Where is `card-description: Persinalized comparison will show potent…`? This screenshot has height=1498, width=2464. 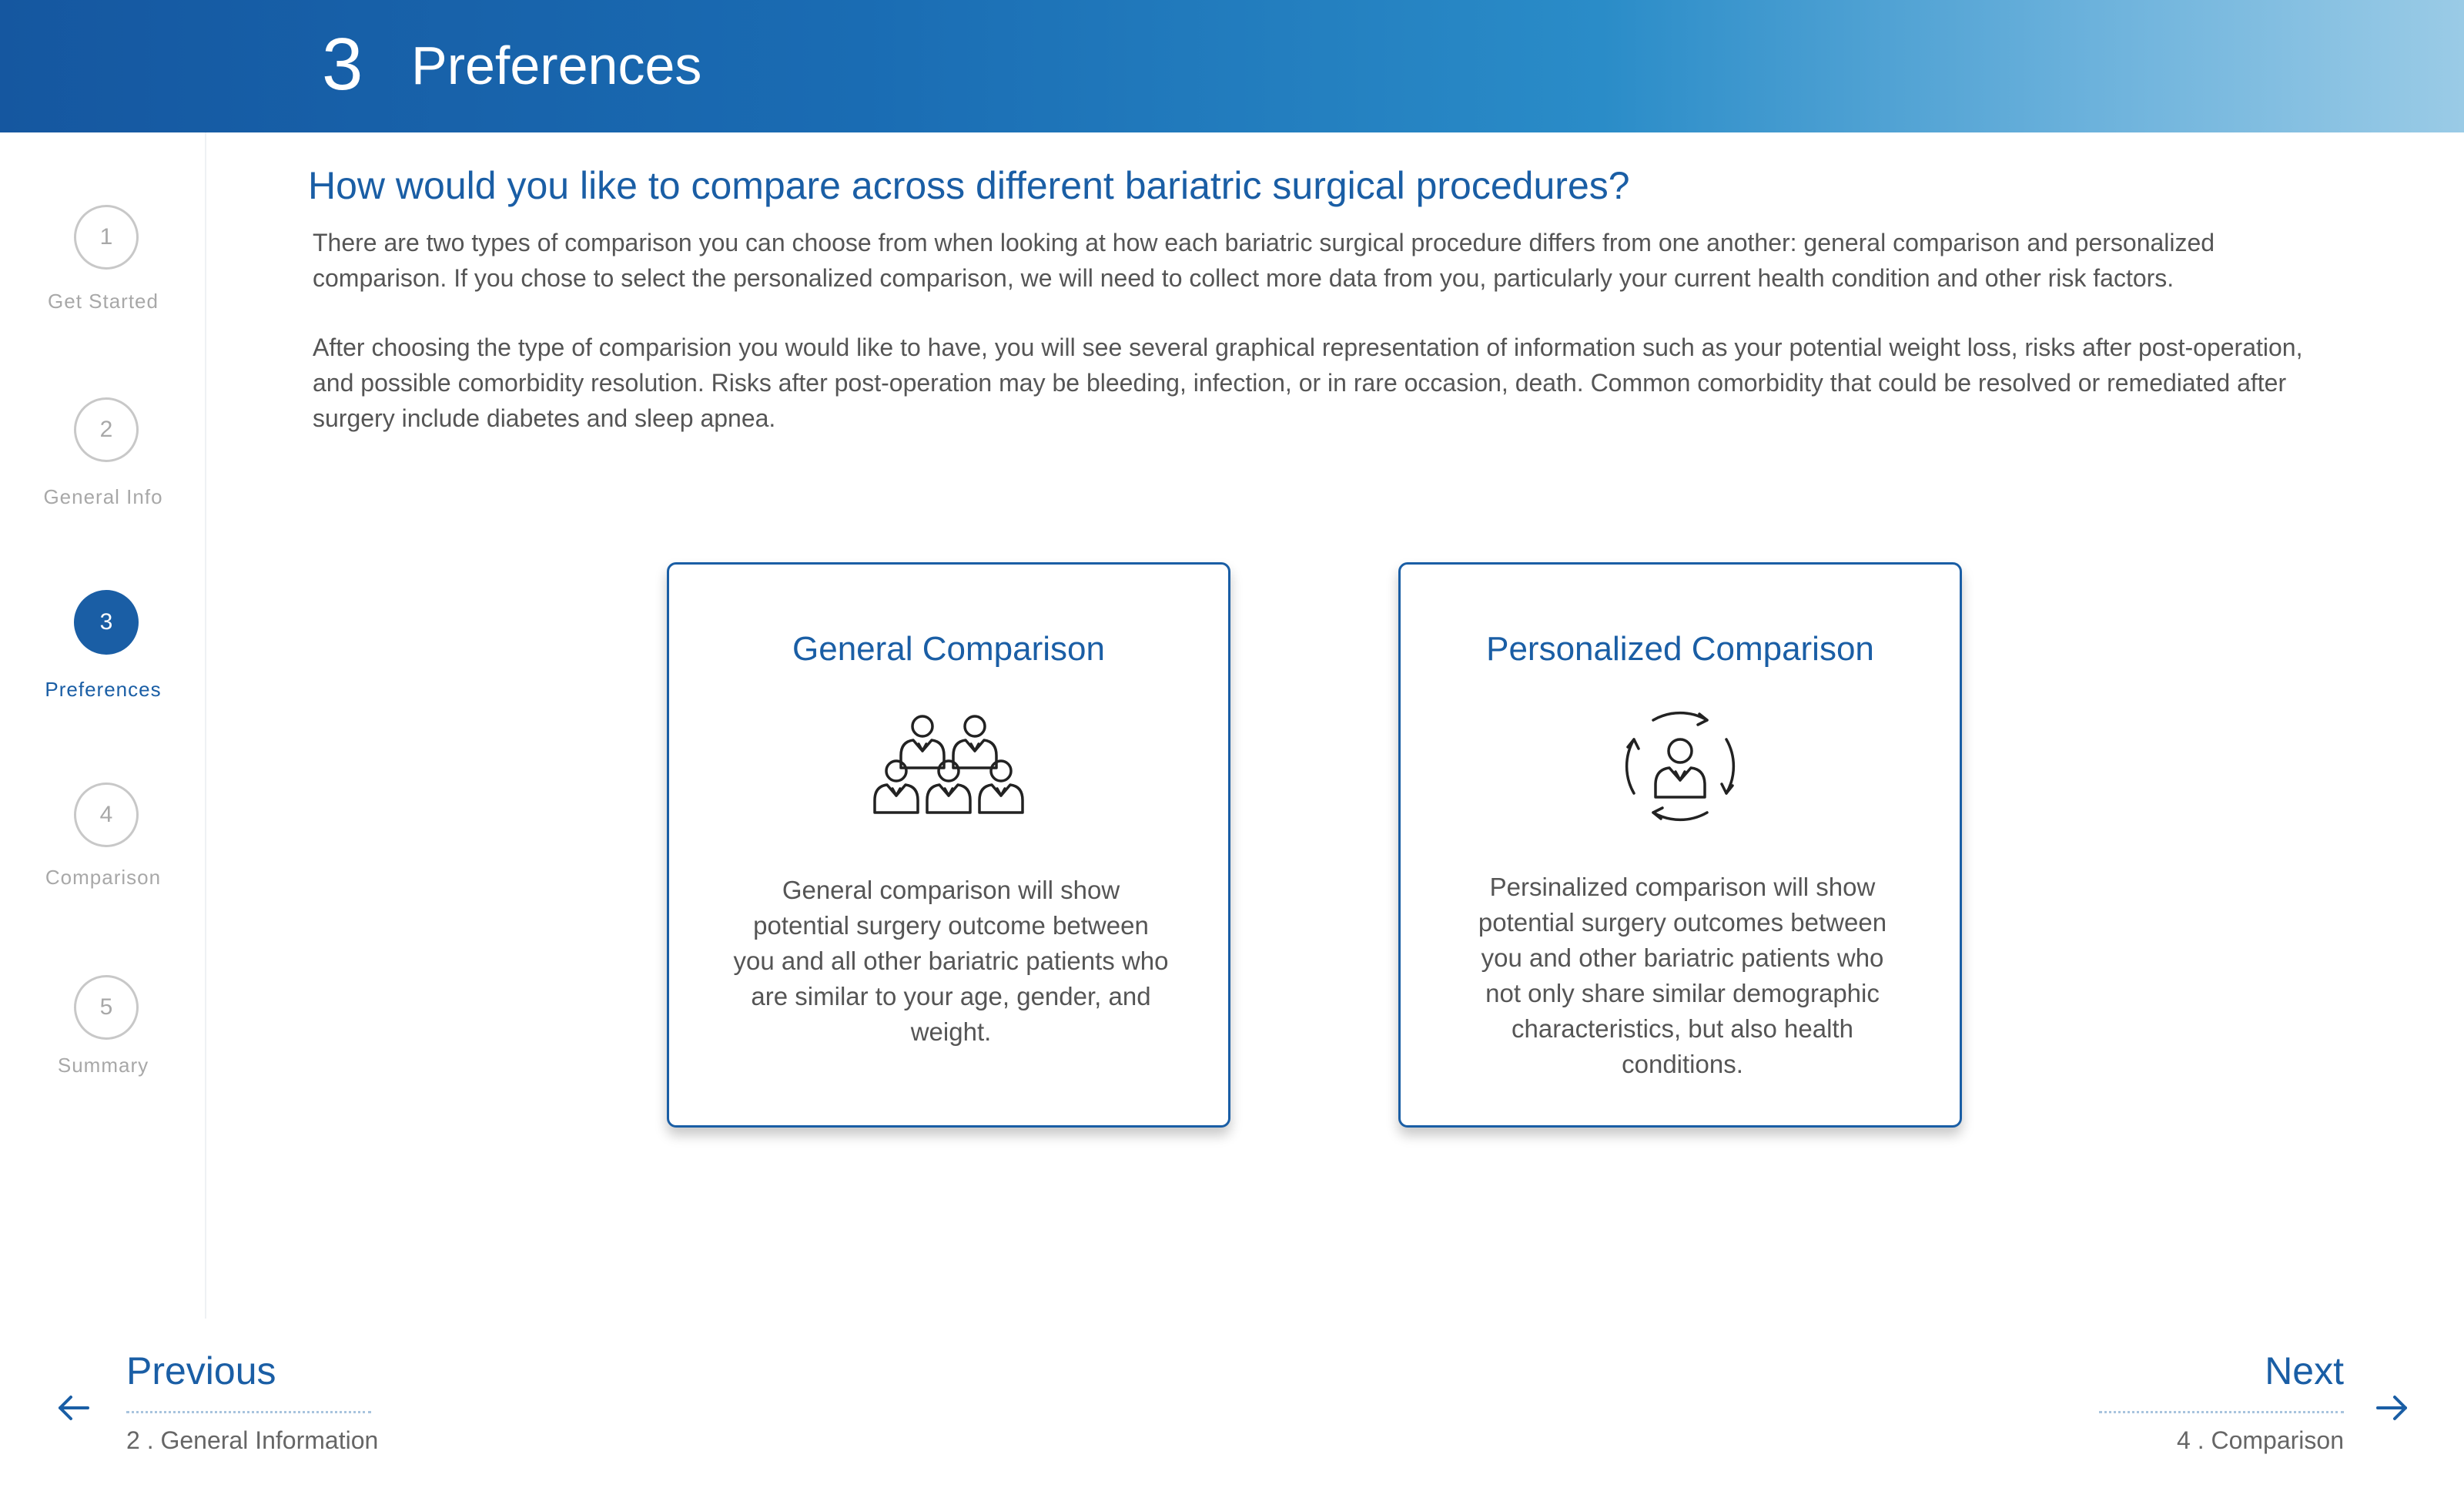
card-description: Persinalized comparison will show potent… is located at coordinates (1682, 976).